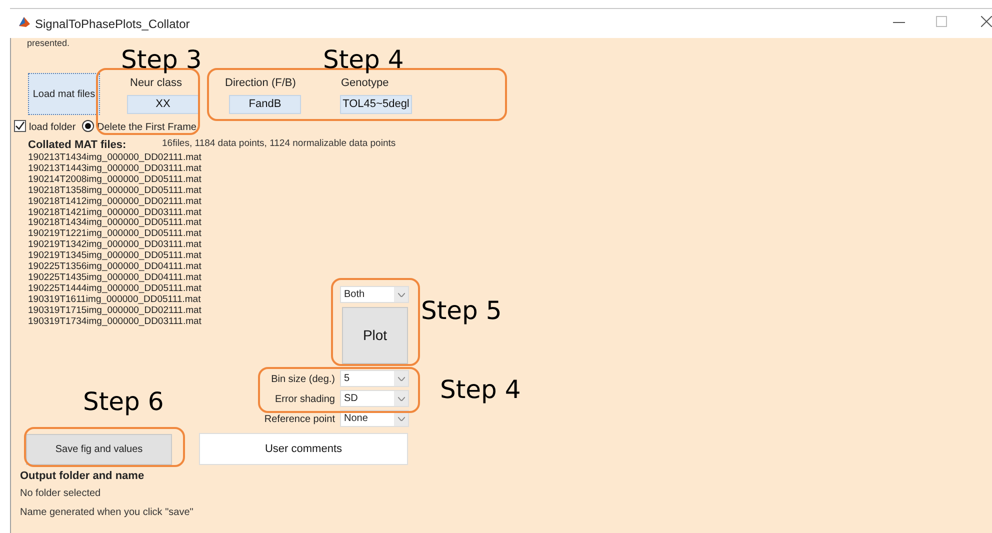 The width and height of the screenshot is (992, 533). Describe the element at coordinates (115, 223) in the screenshot. I see `file-name: 190218T1434img_000000_DD05111.mat` at that location.